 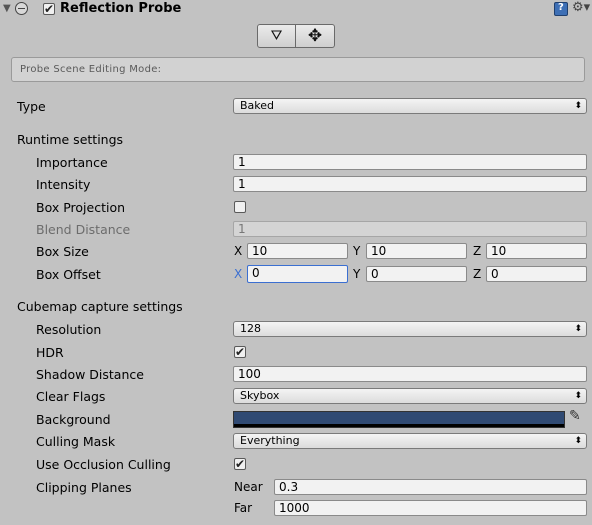 What do you see at coordinates (536, 251) in the screenshot?
I see `box-size-z-field: 10` at bounding box center [536, 251].